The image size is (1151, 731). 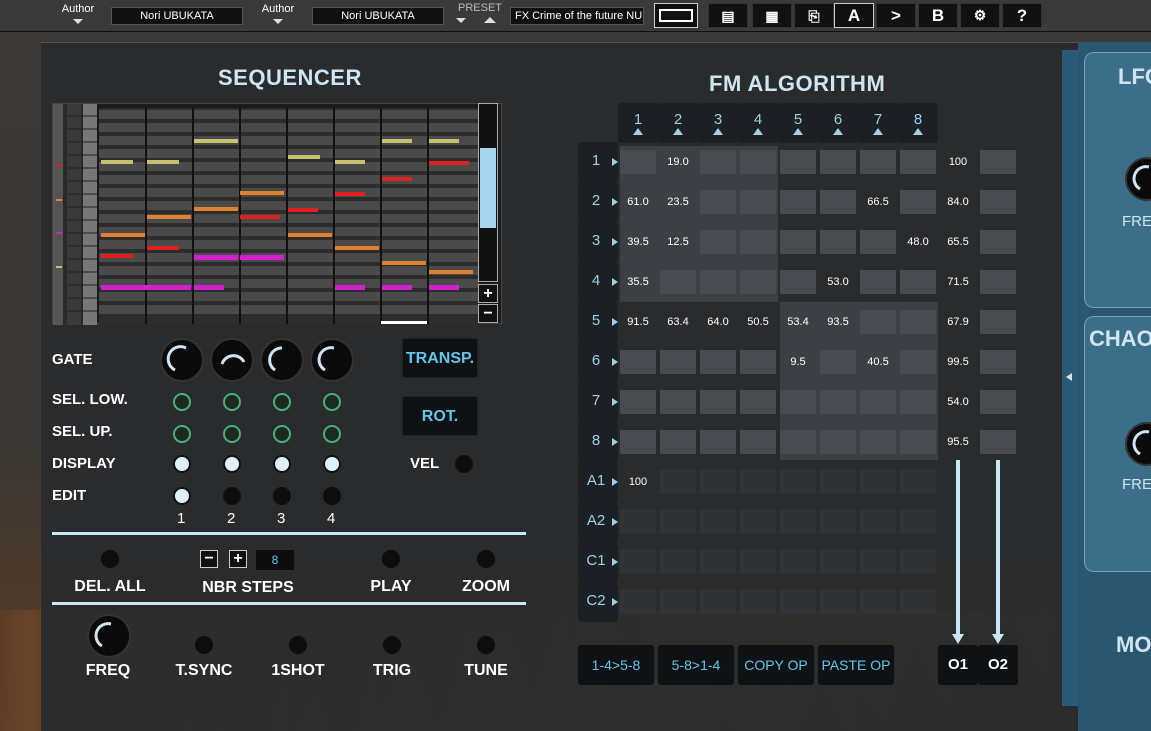 What do you see at coordinates (598, 202) in the screenshot?
I see `fm-row-header-2: 2` at bounding box center [598, 202].